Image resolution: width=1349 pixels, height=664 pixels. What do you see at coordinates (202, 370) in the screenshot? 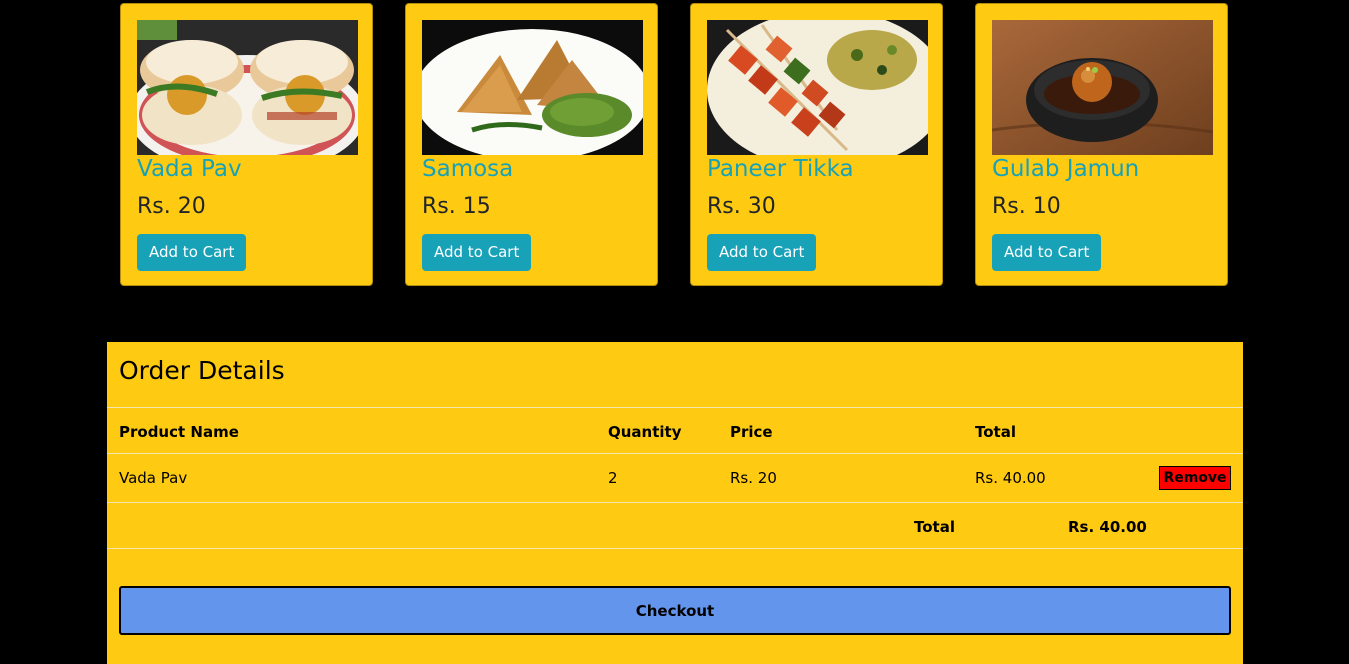
I see `order-details-title: Order Details` at bounding box center [202, 370].